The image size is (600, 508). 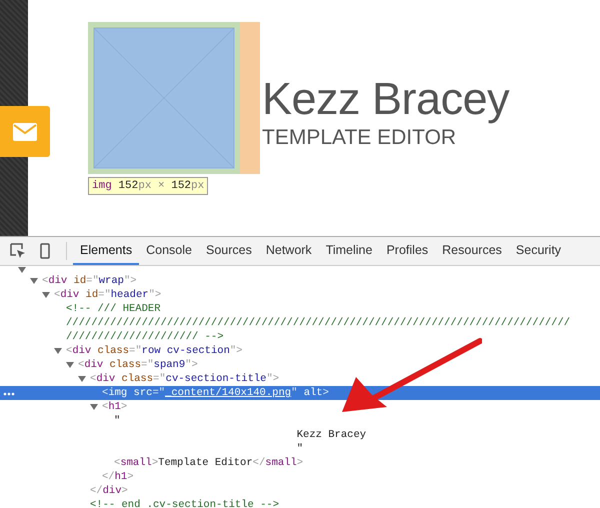 What do you see at coordinates (300, 503) in the screenshot?
I see `dom-node-row: <!-- end .cv-section-title -->` at bounding box center [300, 503].